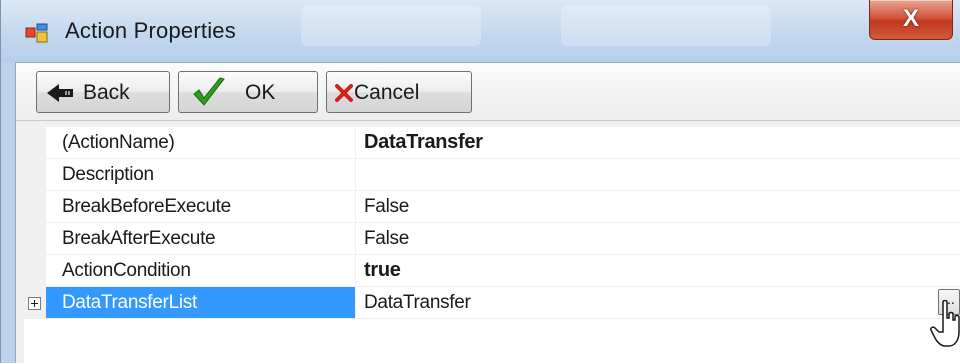 This screenshot has height=364, width=960. What do you see at coordinates (209, 91) in the screenshot?
I see `check-icon` at bounding box center [209, 91].